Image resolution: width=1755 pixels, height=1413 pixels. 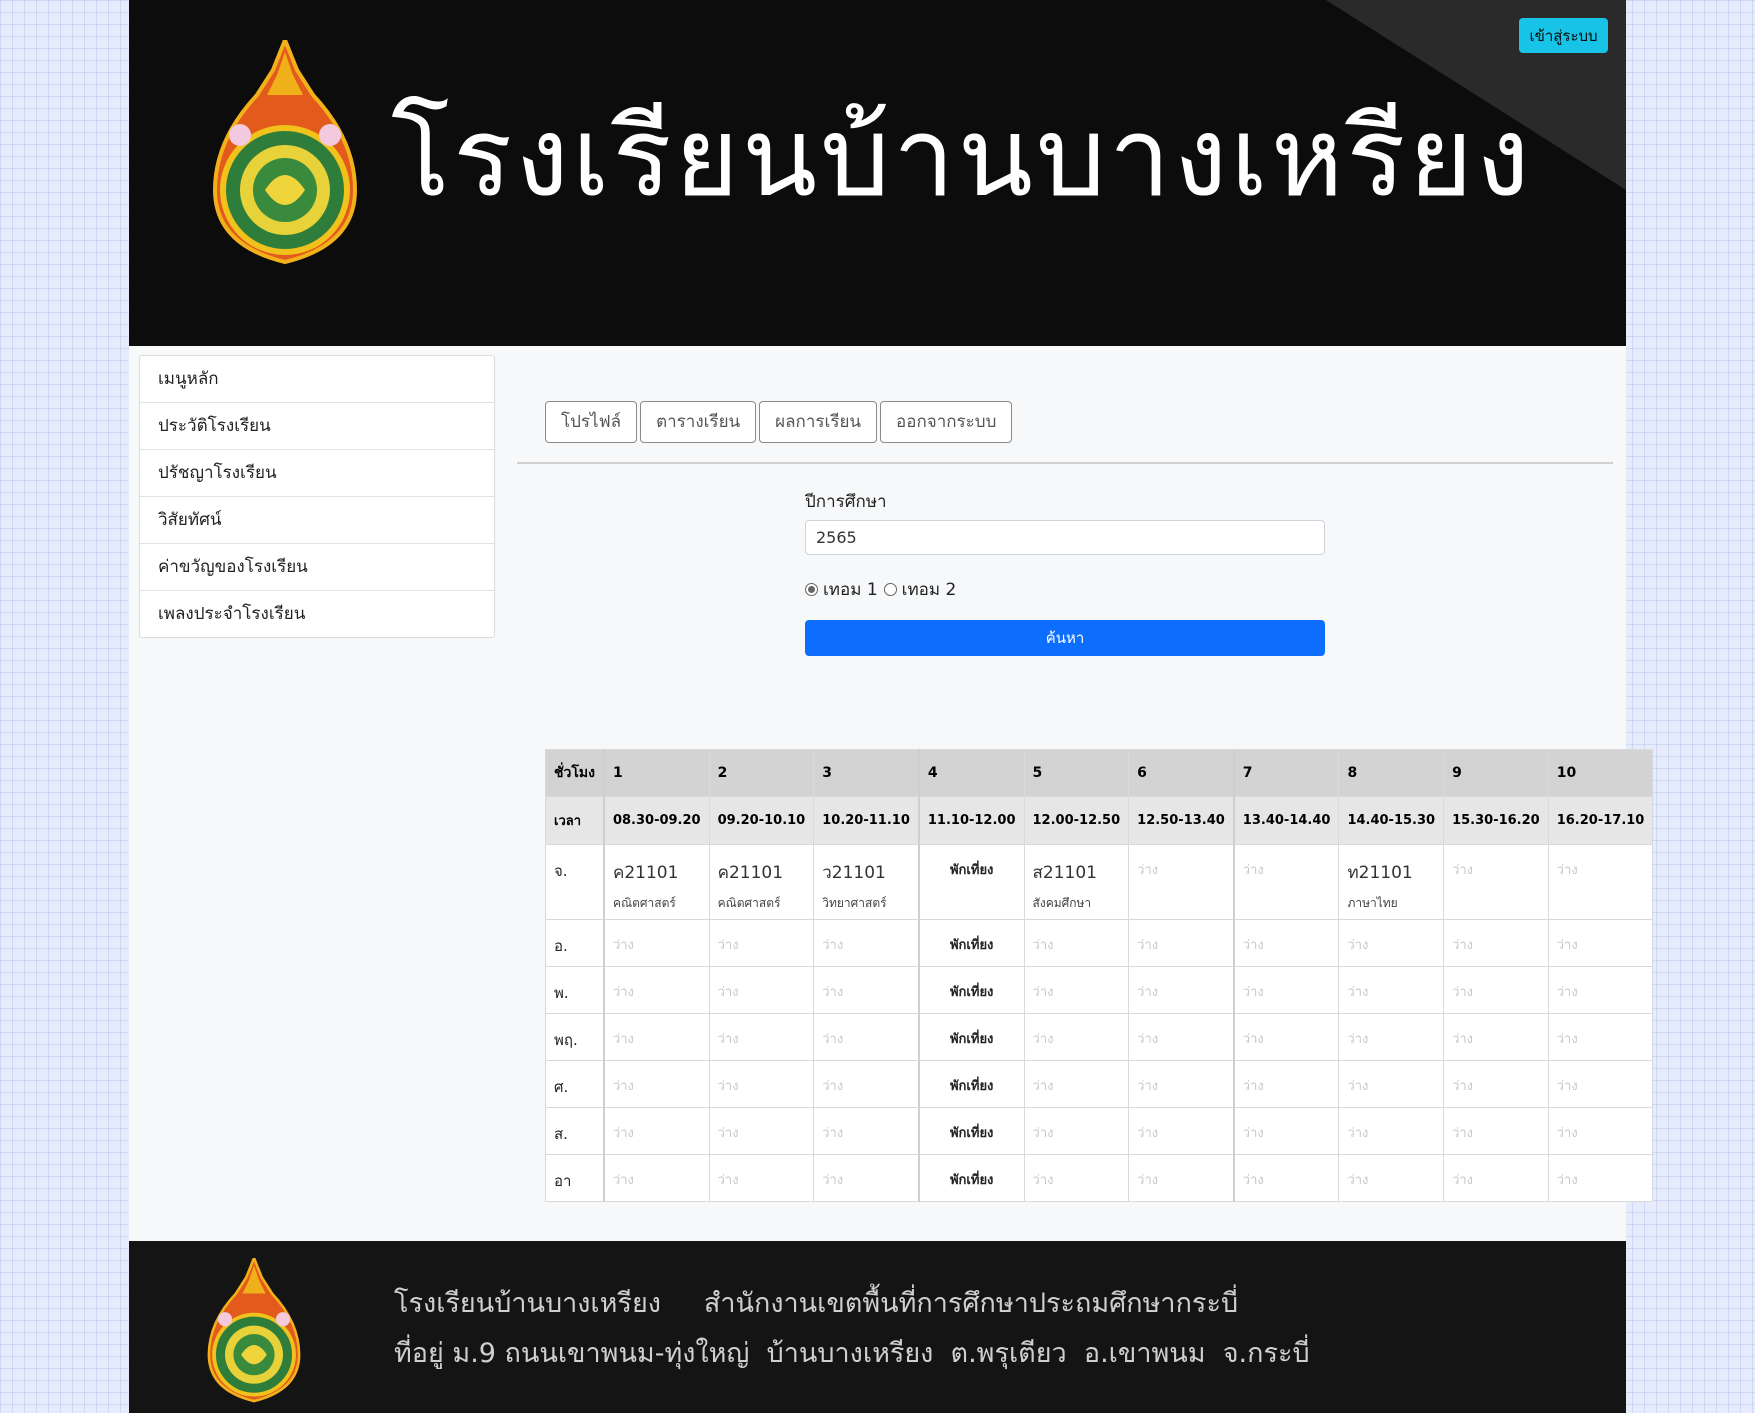 I want to click on school-emblem-logo, so click(x=285, y=152).